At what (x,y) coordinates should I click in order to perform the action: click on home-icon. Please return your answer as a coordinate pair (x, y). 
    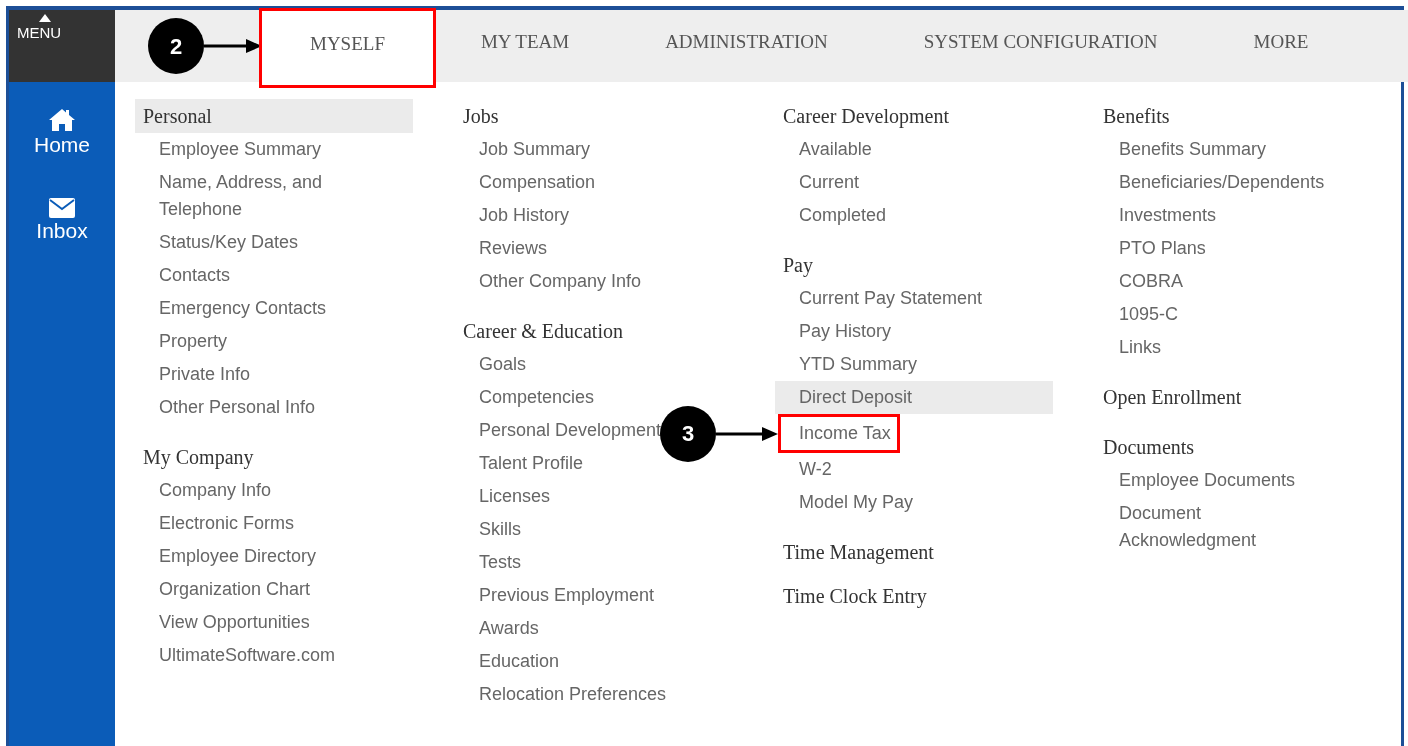
    Looking at the image, I should click on (62, 120).